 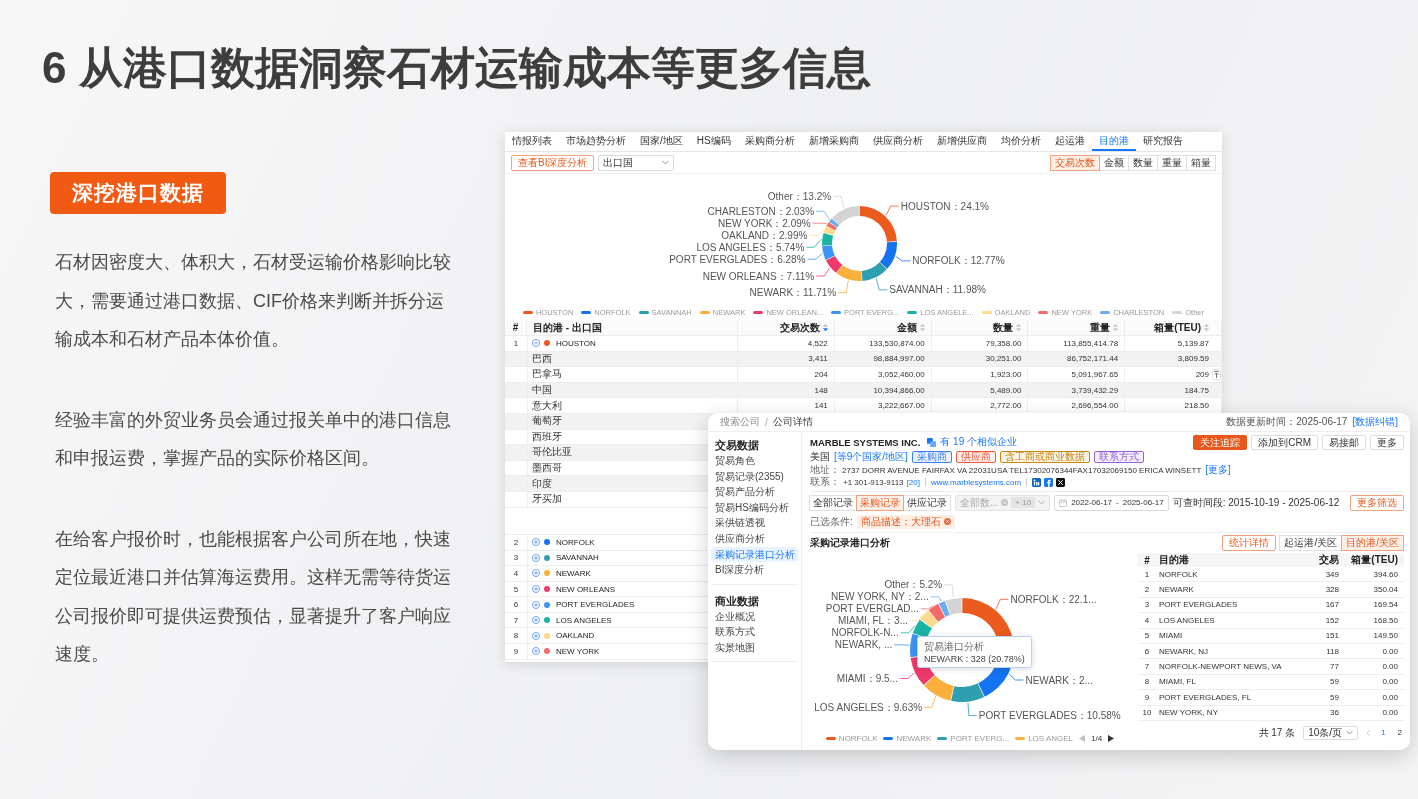 I want to click on nav-tab: 市场趋势分析, so click(x=596, y=141).